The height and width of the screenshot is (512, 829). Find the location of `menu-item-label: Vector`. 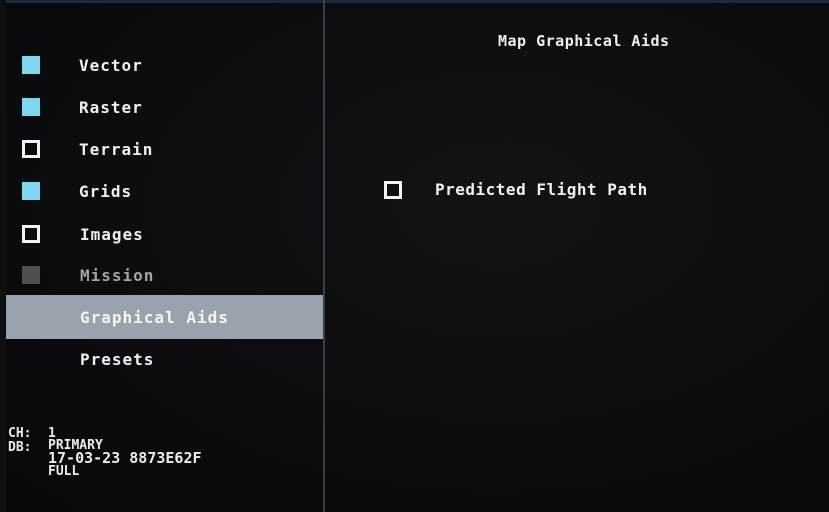

menu-item-label: Vector is located at coordinates (111, 65).